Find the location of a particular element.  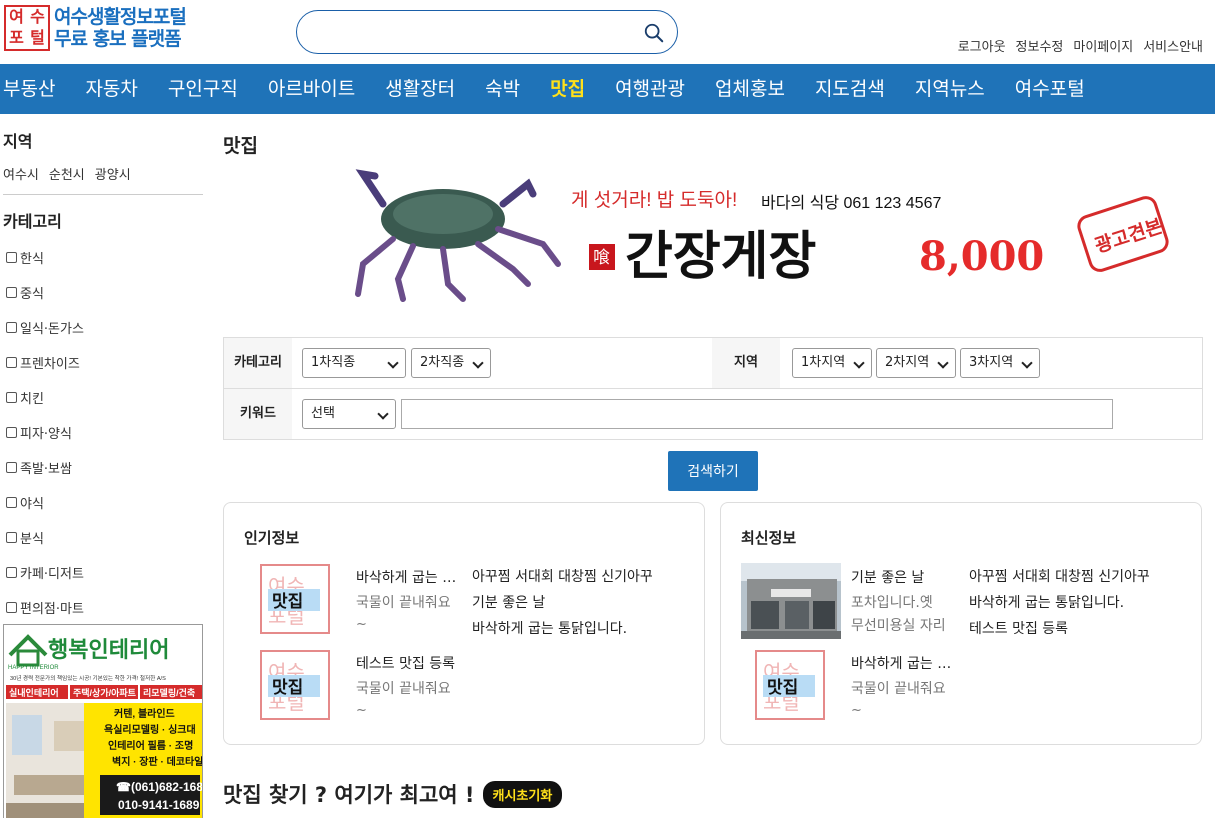

region-title: 지역 is located at coordinates (18, 141).